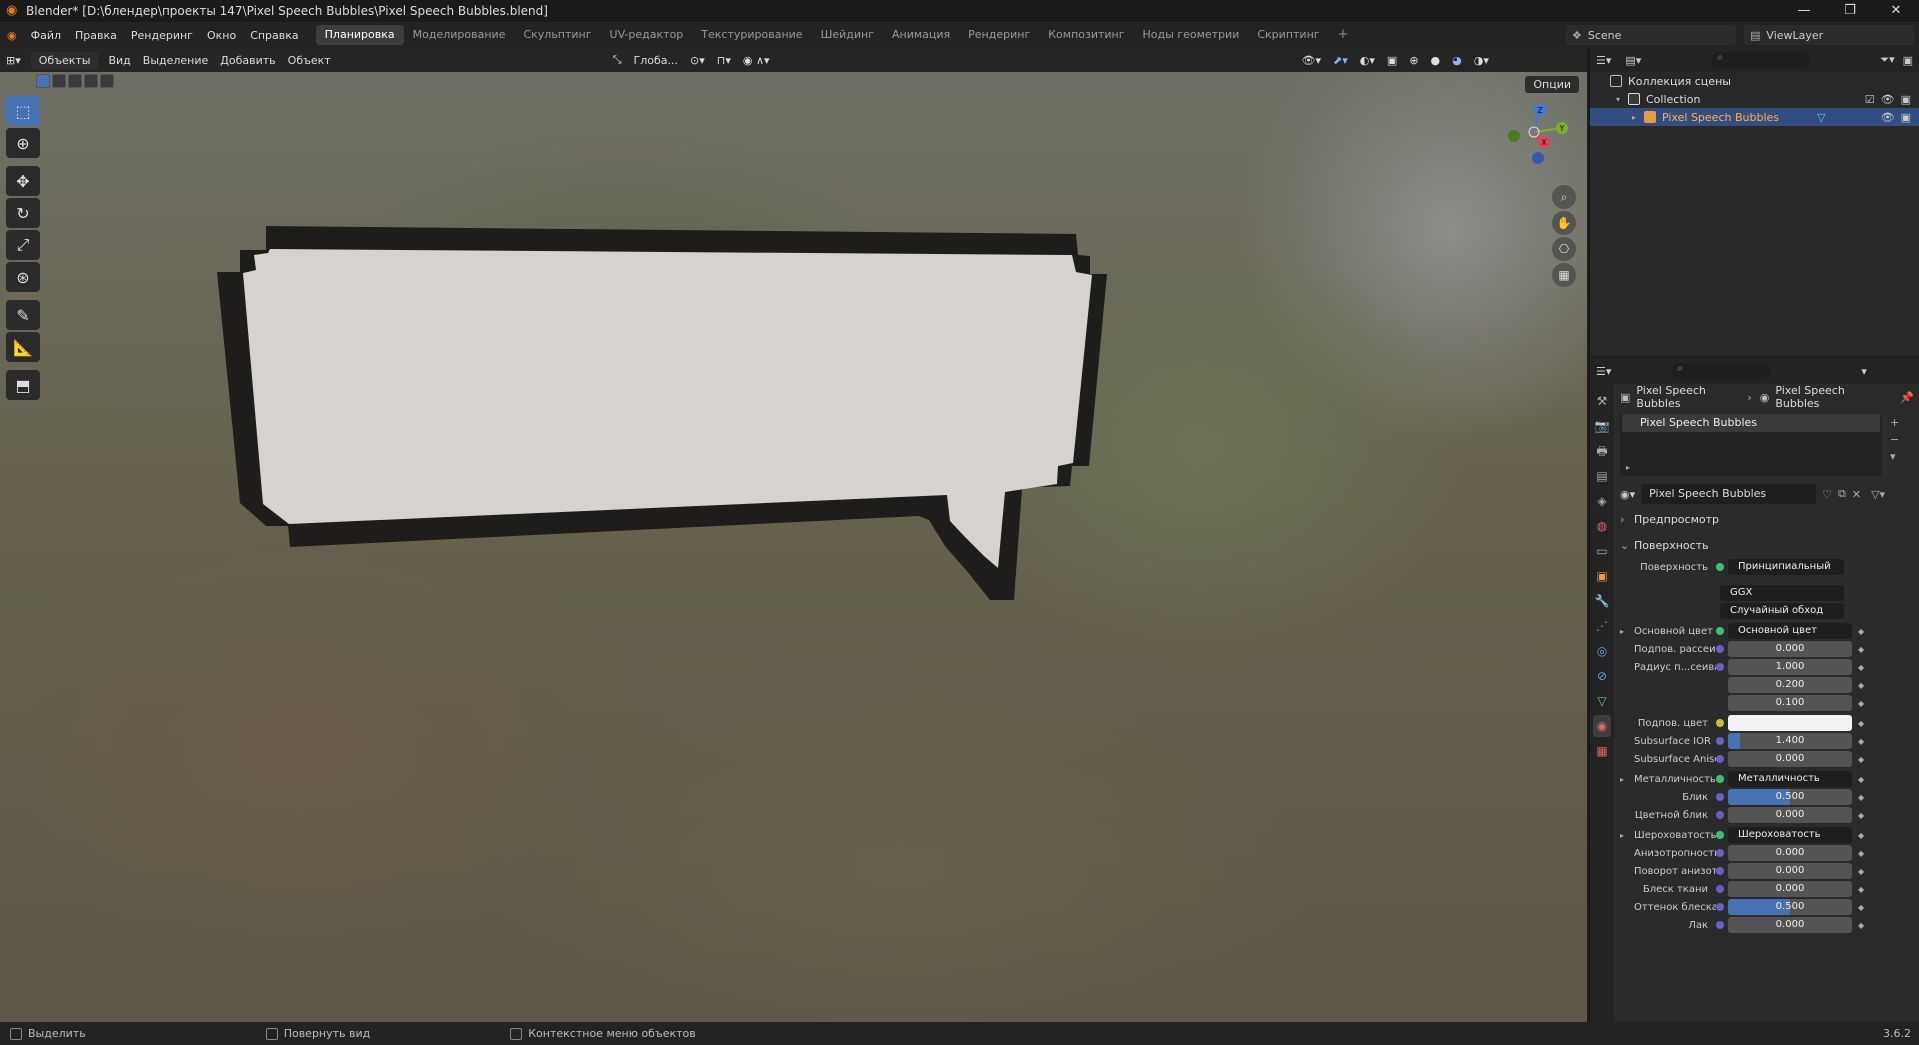  What do you see at coordinates (1086, 35) in the screenshot?
I see `tab-compositing: Композитинг` at bounding box center [1086, 35].